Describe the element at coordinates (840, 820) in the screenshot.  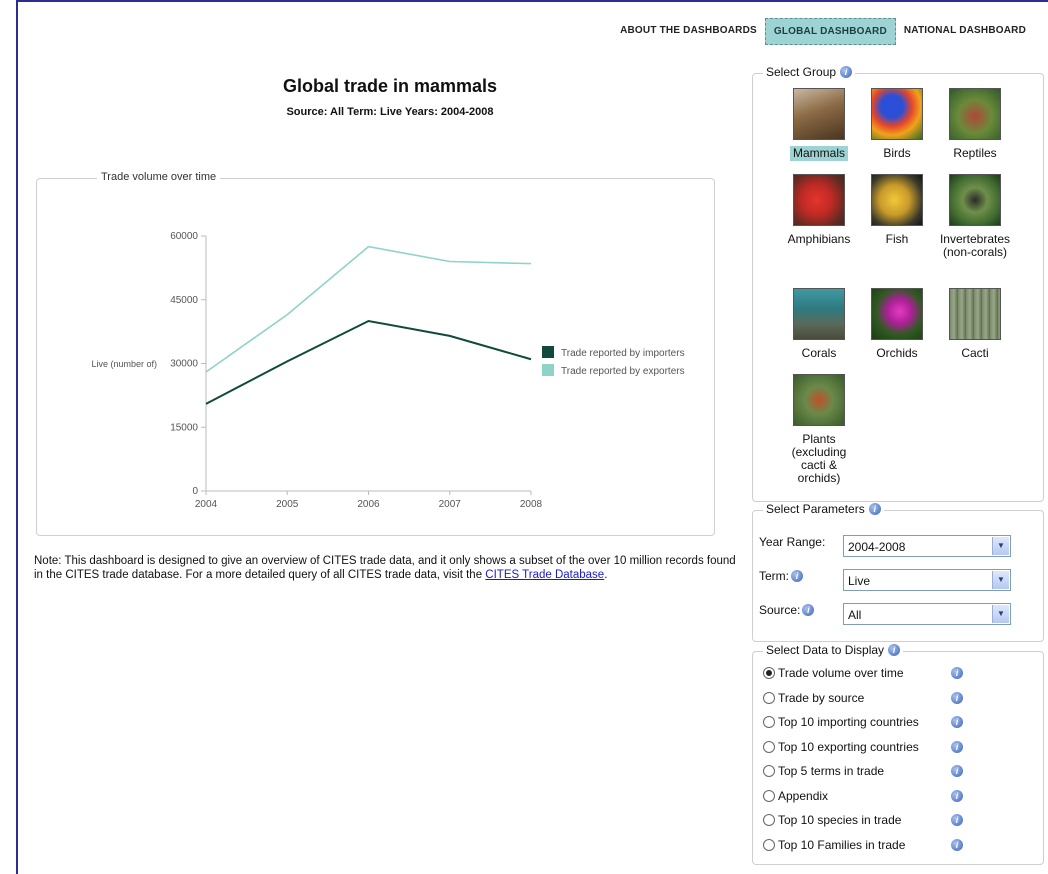
I see `option-label: Top 10 species in trade` at that location.